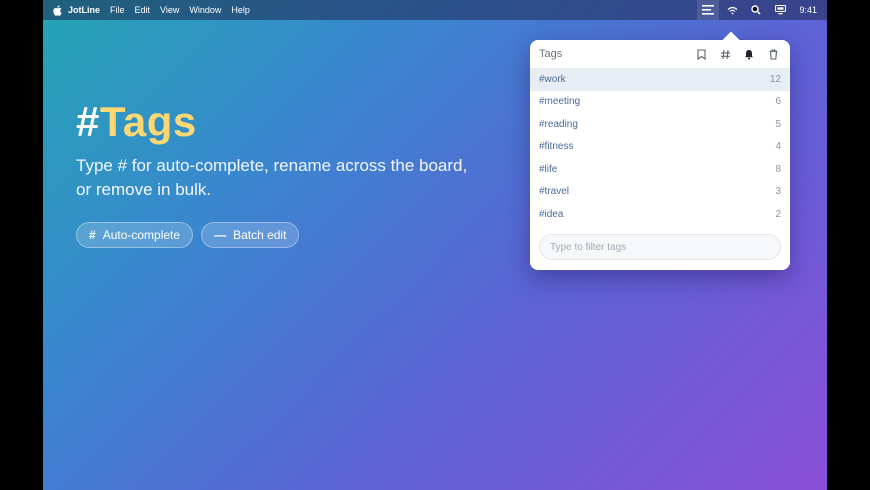  What do you see at coordinates (749, 54) in the screenshot?
I see `bell-icon` at bounding box center [749, 54].